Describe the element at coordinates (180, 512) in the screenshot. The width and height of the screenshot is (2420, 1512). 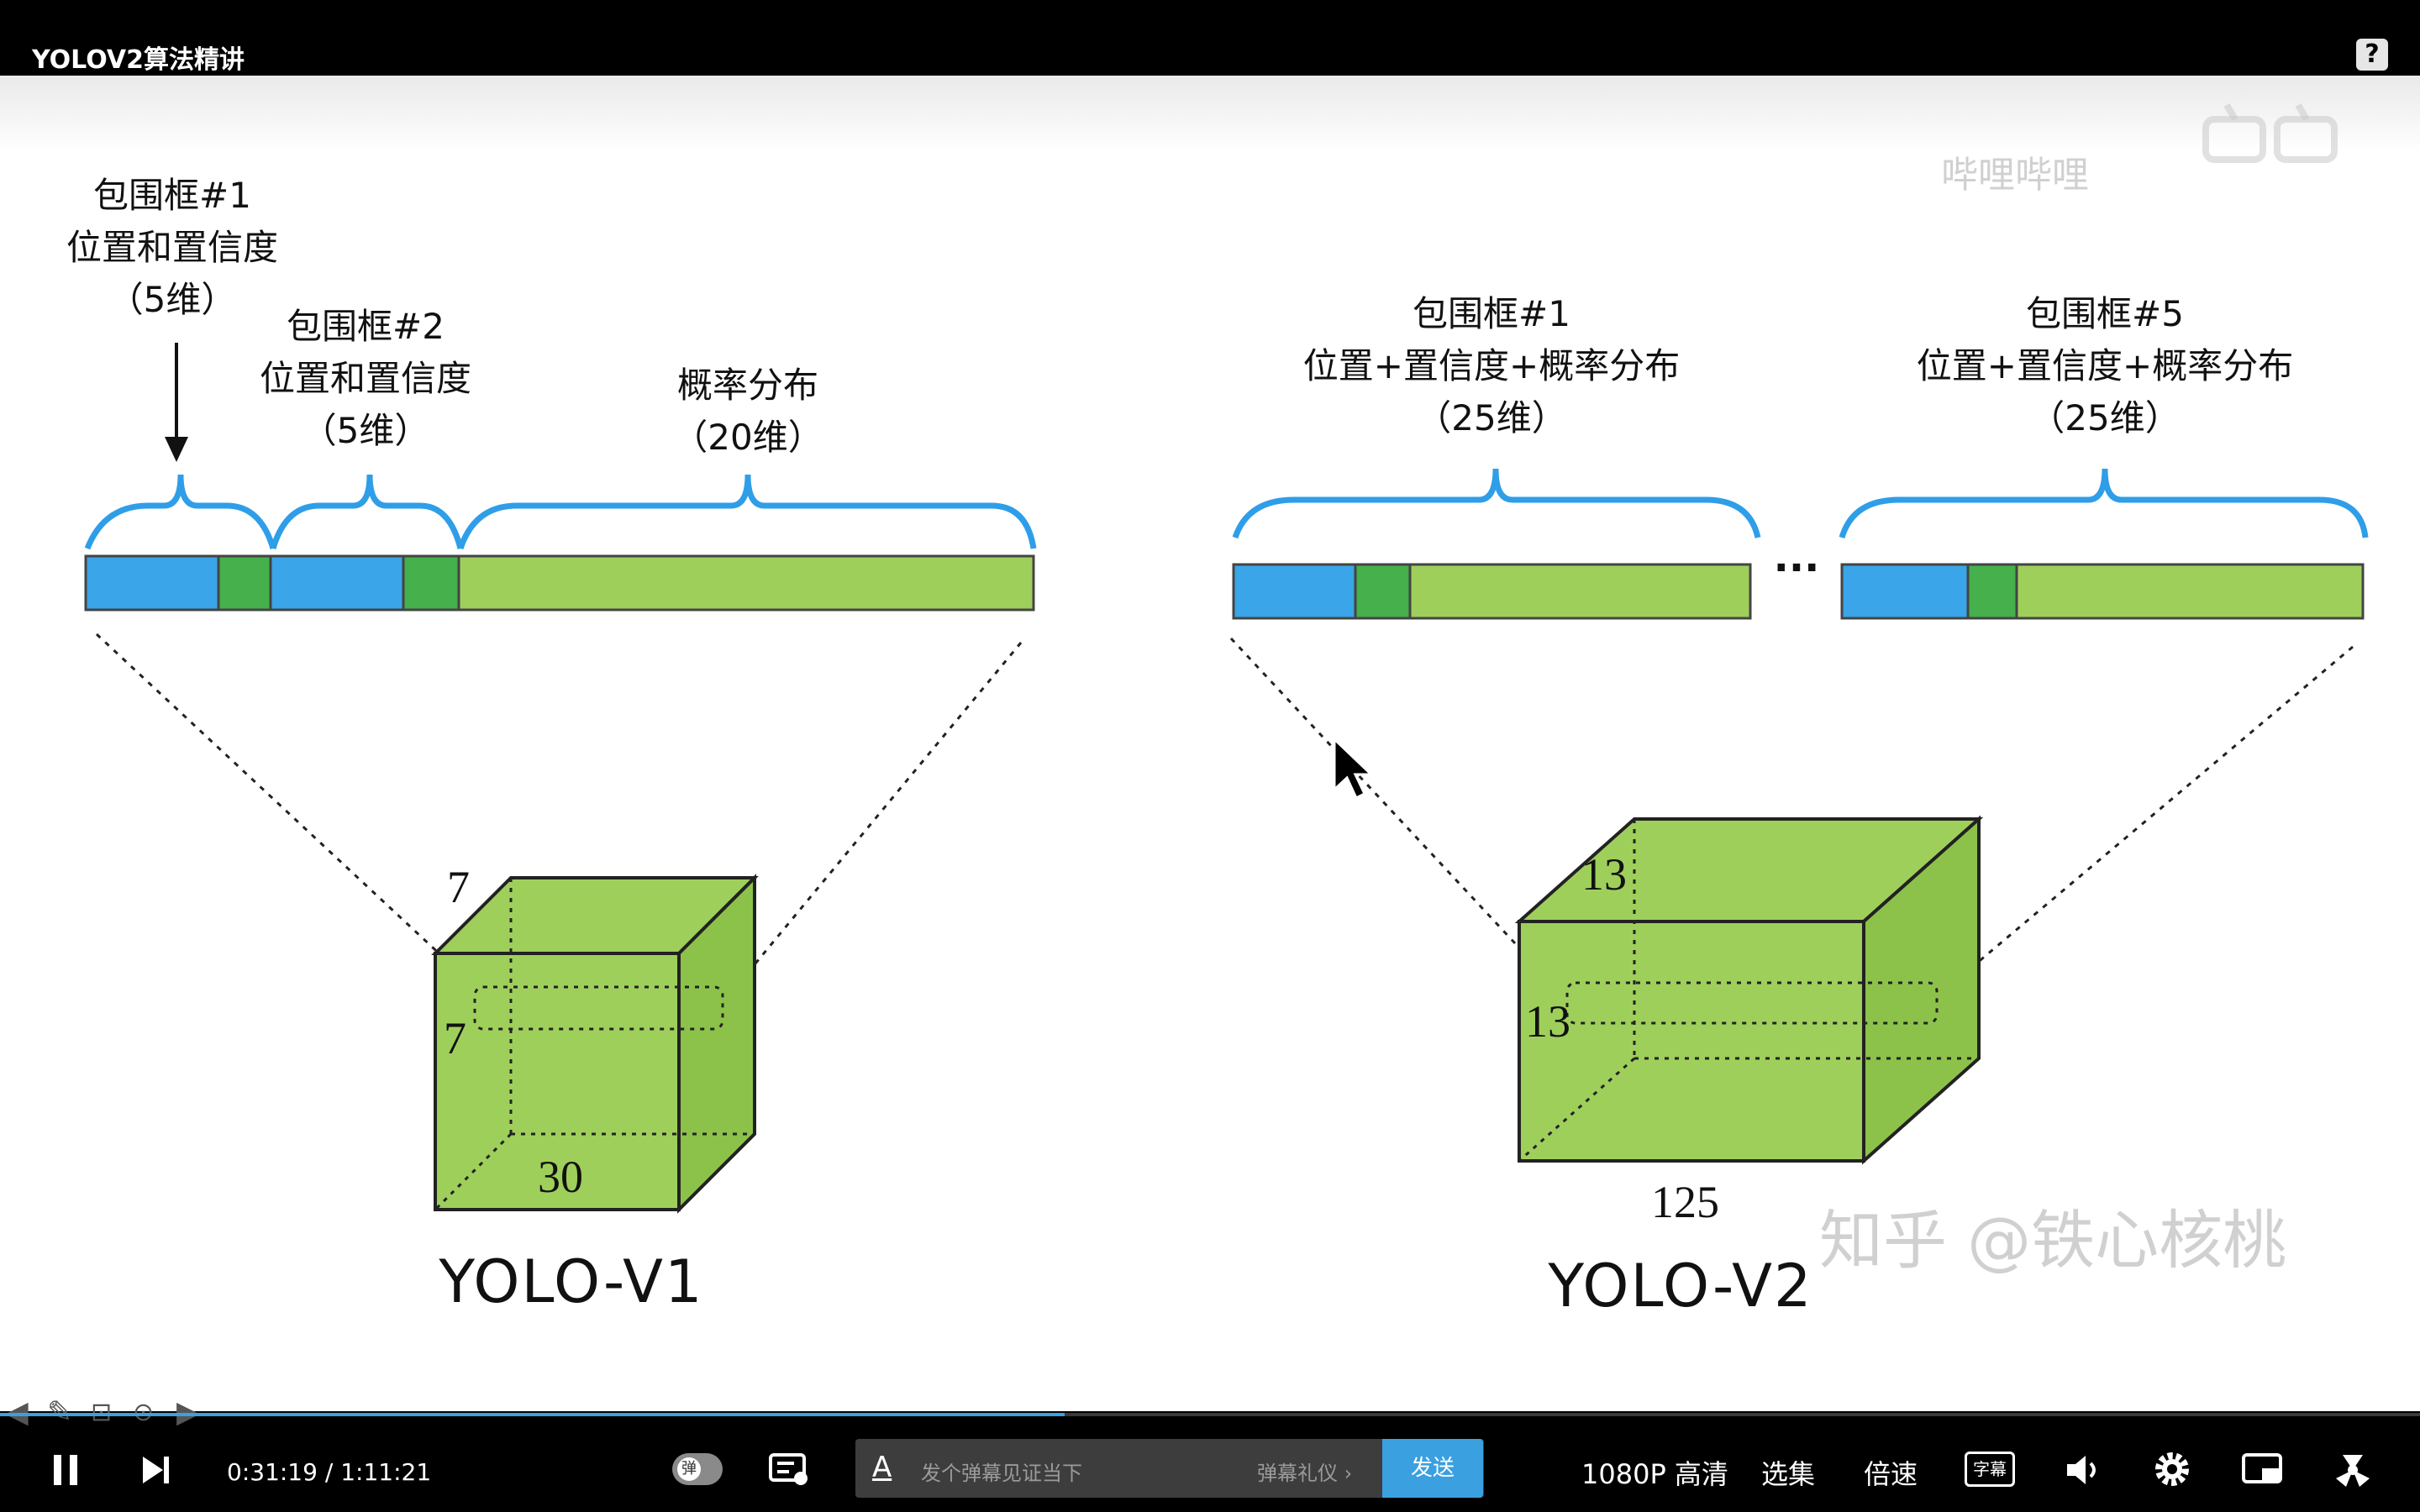
I see `brace-v1-box1` at that location.